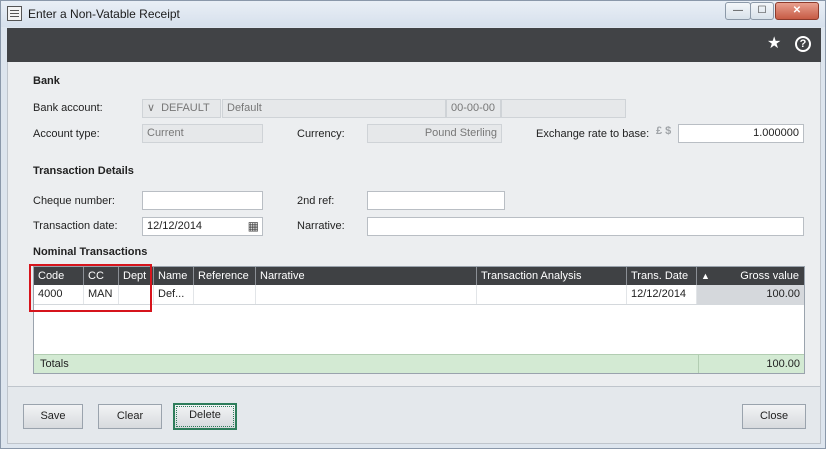 Image resolution: width=826 pixels, height=449 pixels. Describe the element at coordinates (803, 44) in the screenshot. I see `help-icon: ?` at that location.